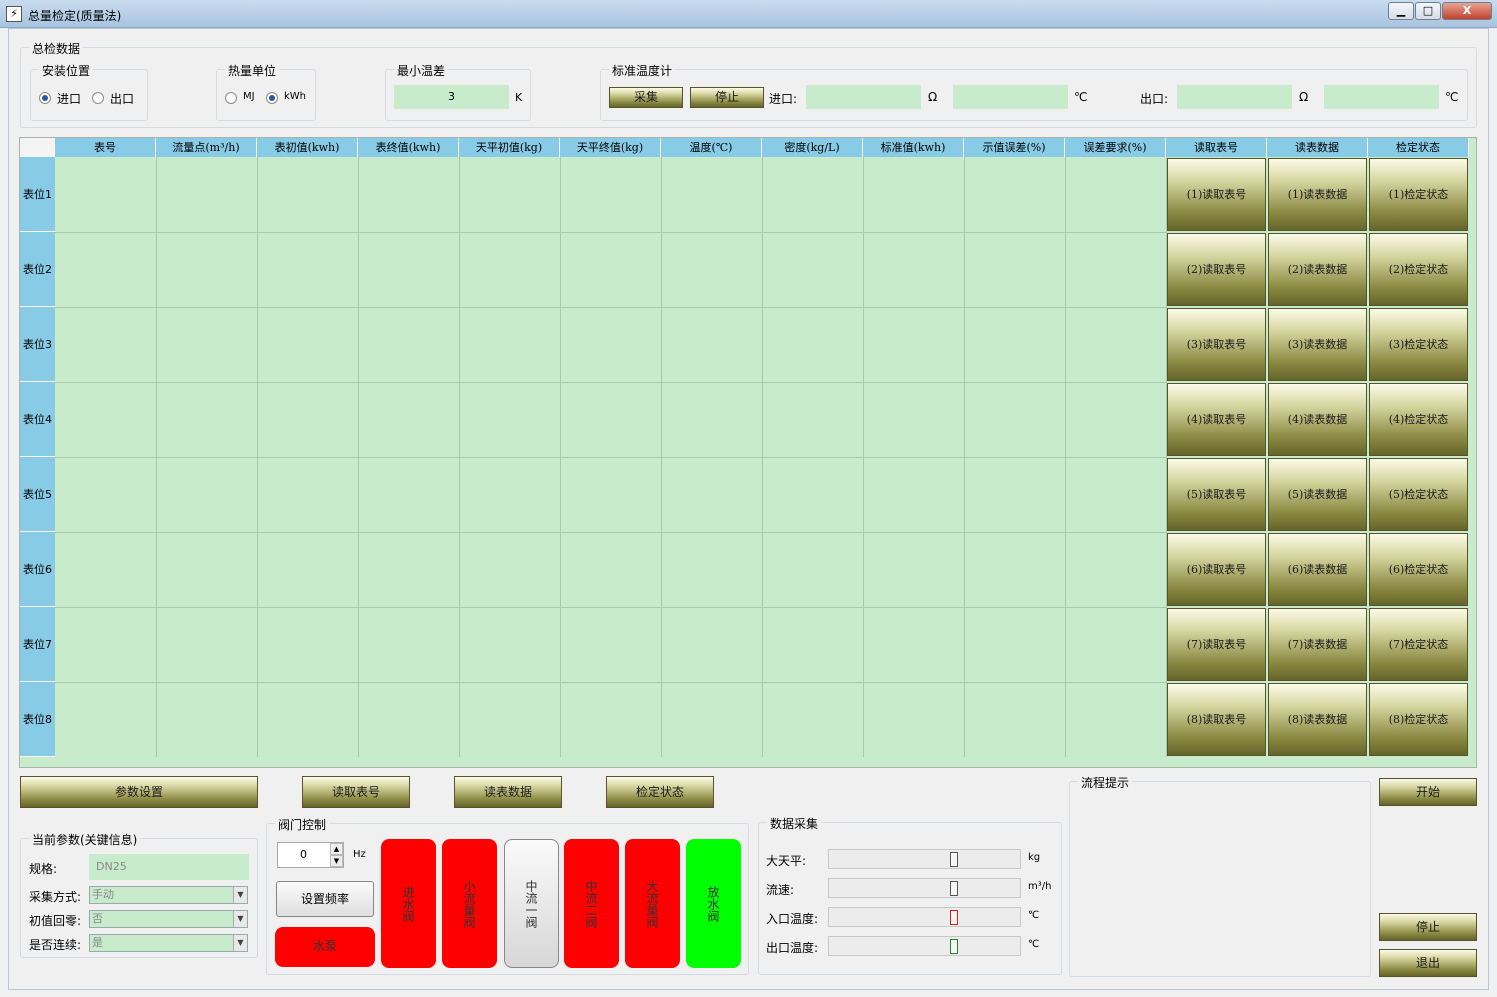  I want to click on check-state-button-3: (3)检定状态, so click(1418, 344).